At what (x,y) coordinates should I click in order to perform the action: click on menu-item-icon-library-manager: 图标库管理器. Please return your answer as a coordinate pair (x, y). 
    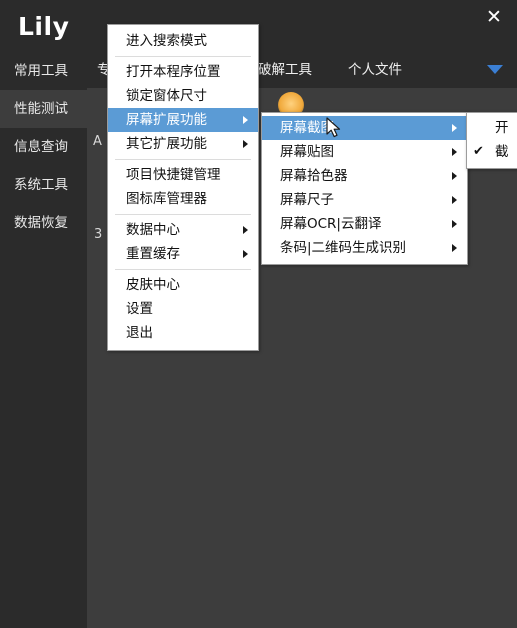
    Looking at the image, I should click on (183, 199).